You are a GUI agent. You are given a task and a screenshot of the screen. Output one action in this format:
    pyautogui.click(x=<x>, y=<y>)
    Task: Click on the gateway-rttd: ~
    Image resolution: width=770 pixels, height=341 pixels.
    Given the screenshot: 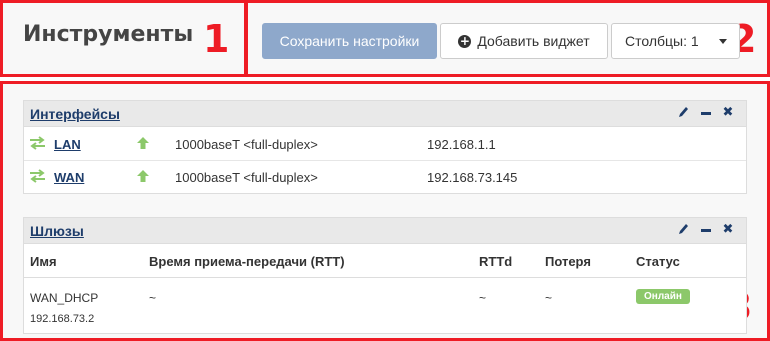 What is the action you would take?
    pyautogui.click(x=483, y=298)
    